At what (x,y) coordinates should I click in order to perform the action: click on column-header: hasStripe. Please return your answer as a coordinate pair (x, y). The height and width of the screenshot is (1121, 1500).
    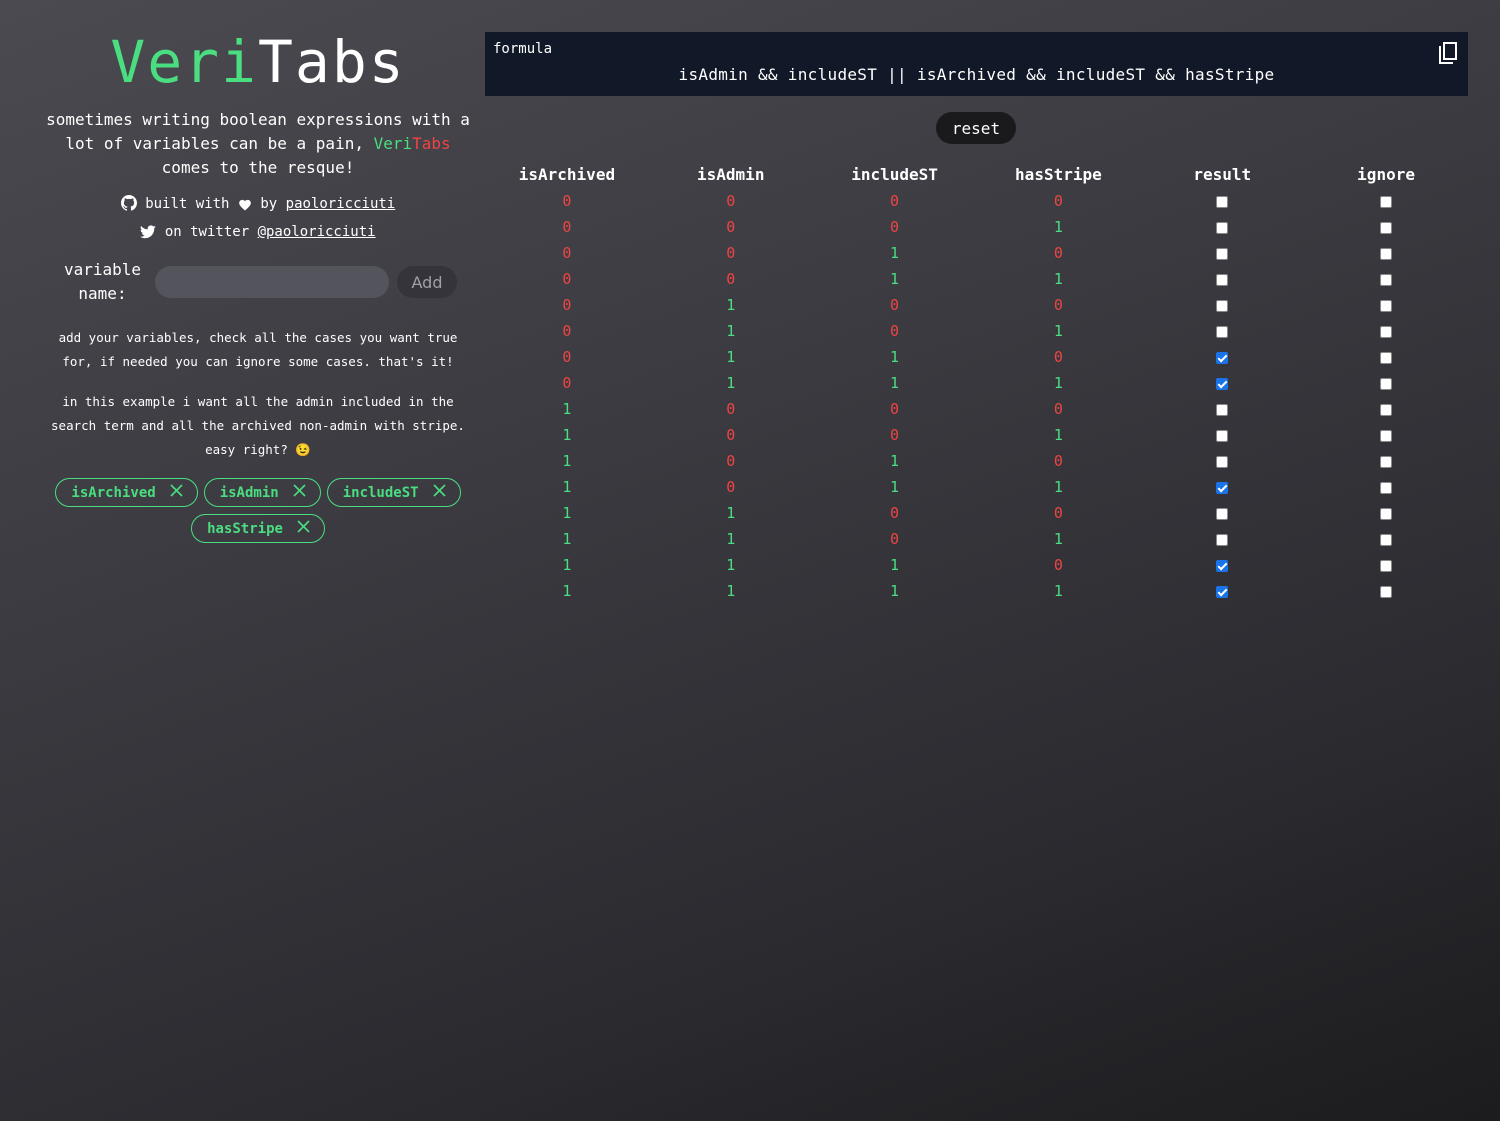
    Looking at the image, I should click on (1058, 174).